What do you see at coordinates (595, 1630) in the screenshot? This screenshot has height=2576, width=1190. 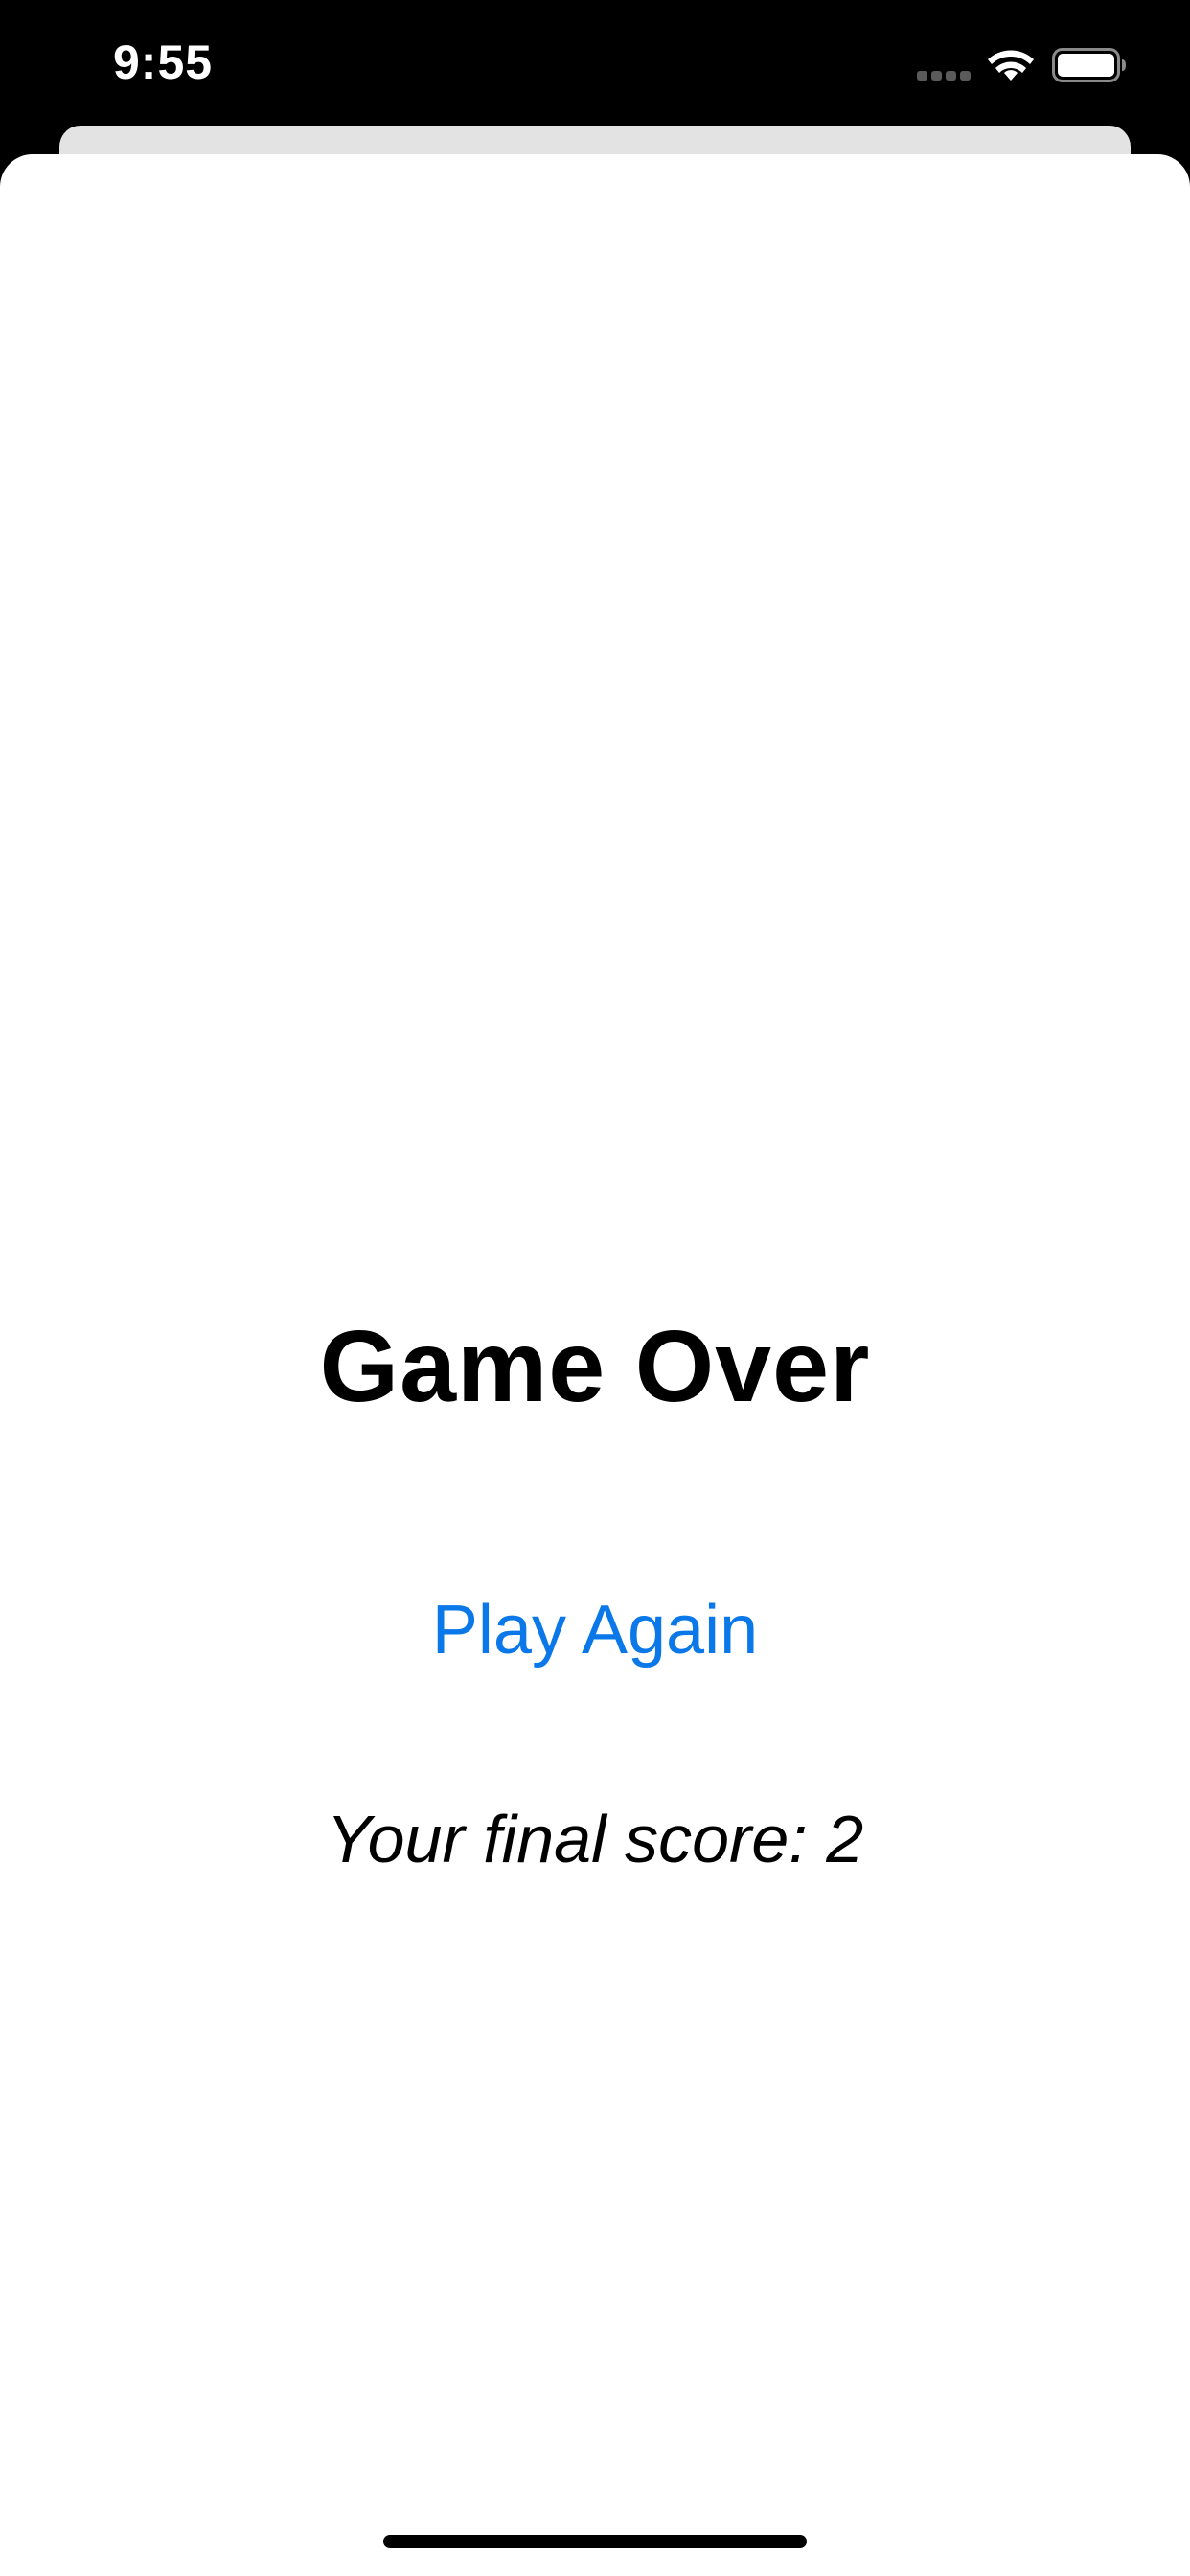 I see `play-again-button: Play Again` at bounding box center [595, 1630].